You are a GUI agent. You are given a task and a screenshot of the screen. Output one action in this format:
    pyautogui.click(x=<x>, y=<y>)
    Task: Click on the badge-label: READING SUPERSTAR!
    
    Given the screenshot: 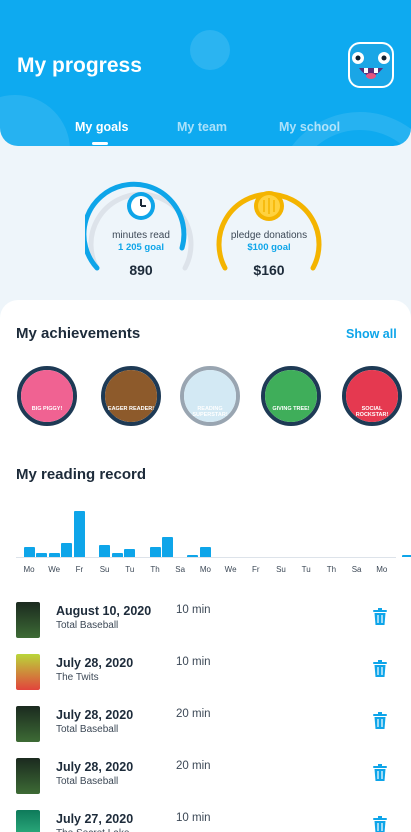 What is the action you would take?
    pyautogui.click(x=210, y=412)
    